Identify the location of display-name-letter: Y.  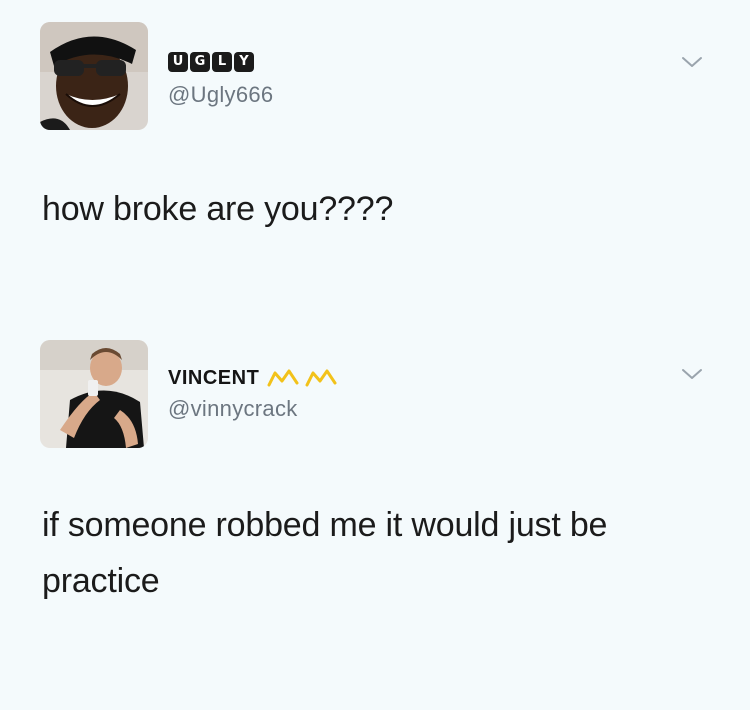
(244, 62).